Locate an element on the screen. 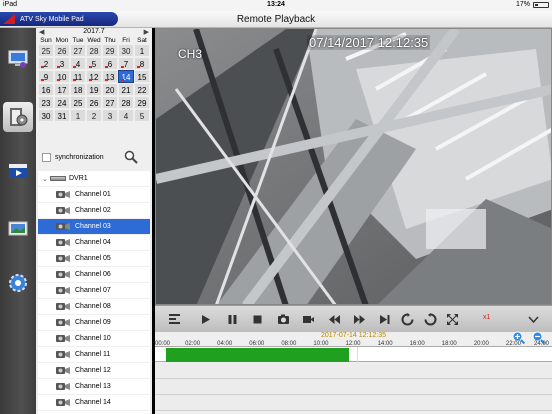  tree-channel-item: Channel 11 is located at coordinates (94, 355).